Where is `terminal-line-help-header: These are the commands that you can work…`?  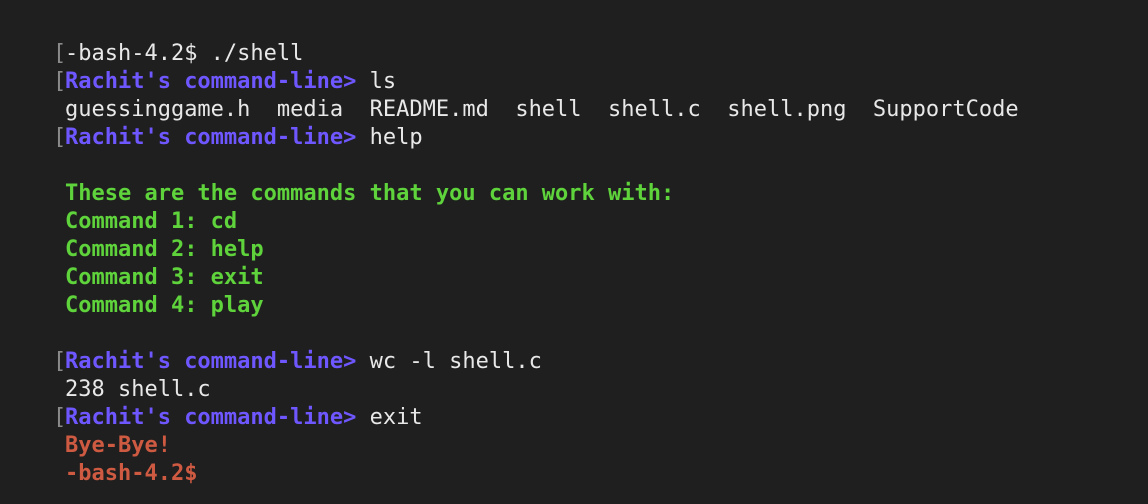
terminal-line-help-header: These are the commands that you can work… is located at coordinates (337, 179).